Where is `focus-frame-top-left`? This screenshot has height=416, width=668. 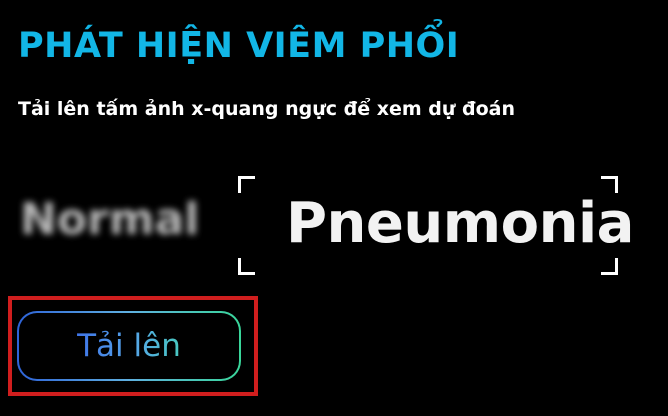 focus-frame-top-left is located at coordinates (246, 184).